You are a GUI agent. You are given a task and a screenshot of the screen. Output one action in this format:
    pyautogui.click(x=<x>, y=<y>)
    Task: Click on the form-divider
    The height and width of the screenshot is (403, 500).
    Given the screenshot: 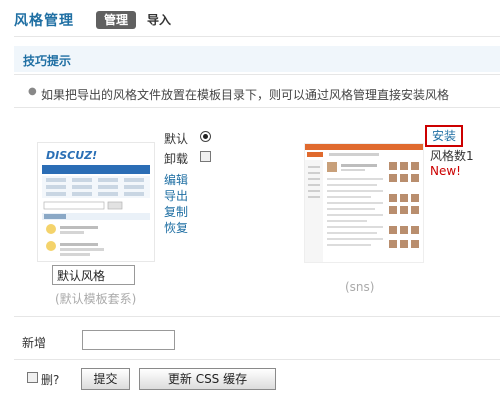 What is the action you would take?
    pyautogui.click(x=257, y=316)
    